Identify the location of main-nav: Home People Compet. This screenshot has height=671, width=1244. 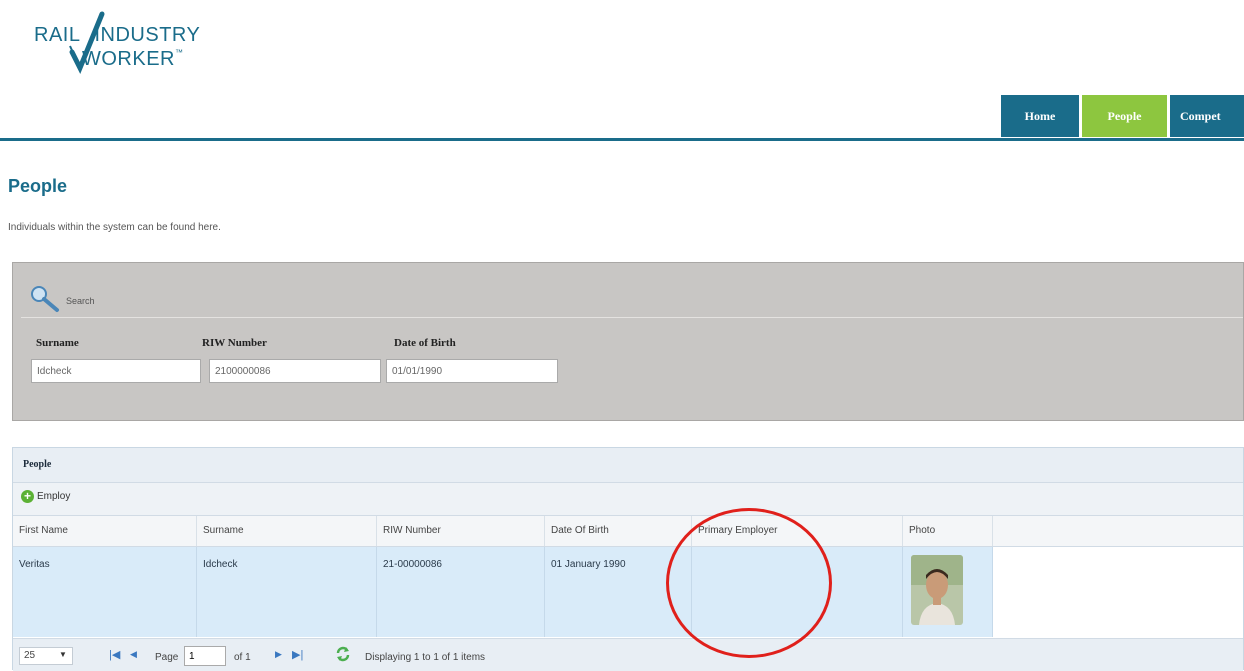
(1122, 116).